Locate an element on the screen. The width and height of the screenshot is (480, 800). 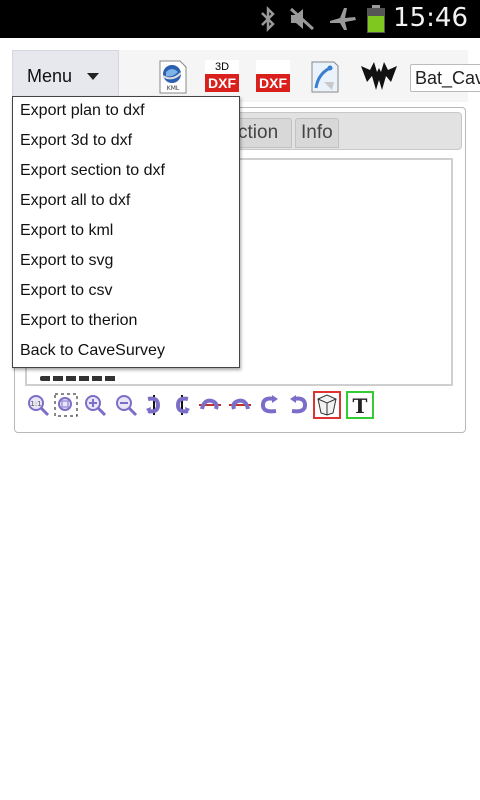
menu-item-export-csv: Export to csv is located at coordinates (66, 291).